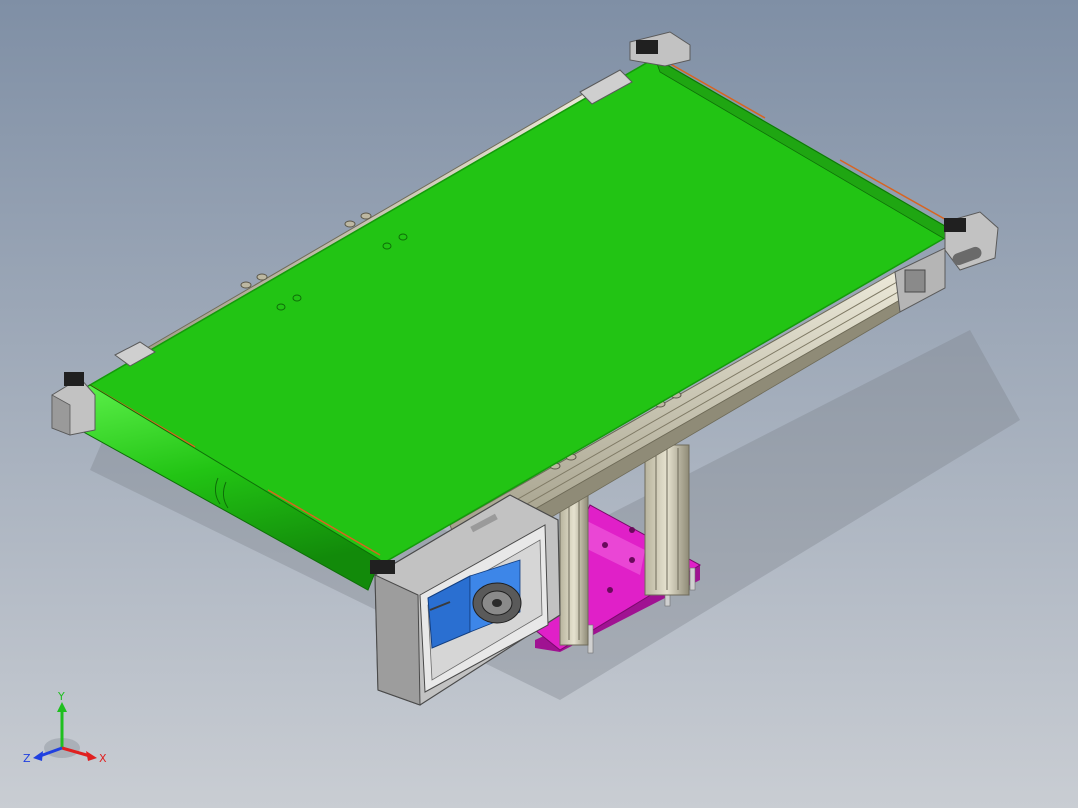  What do you see at coordinates (397, 640) in the screenshot?
I see `drive-housing-side` at bounding box center [397, 640].